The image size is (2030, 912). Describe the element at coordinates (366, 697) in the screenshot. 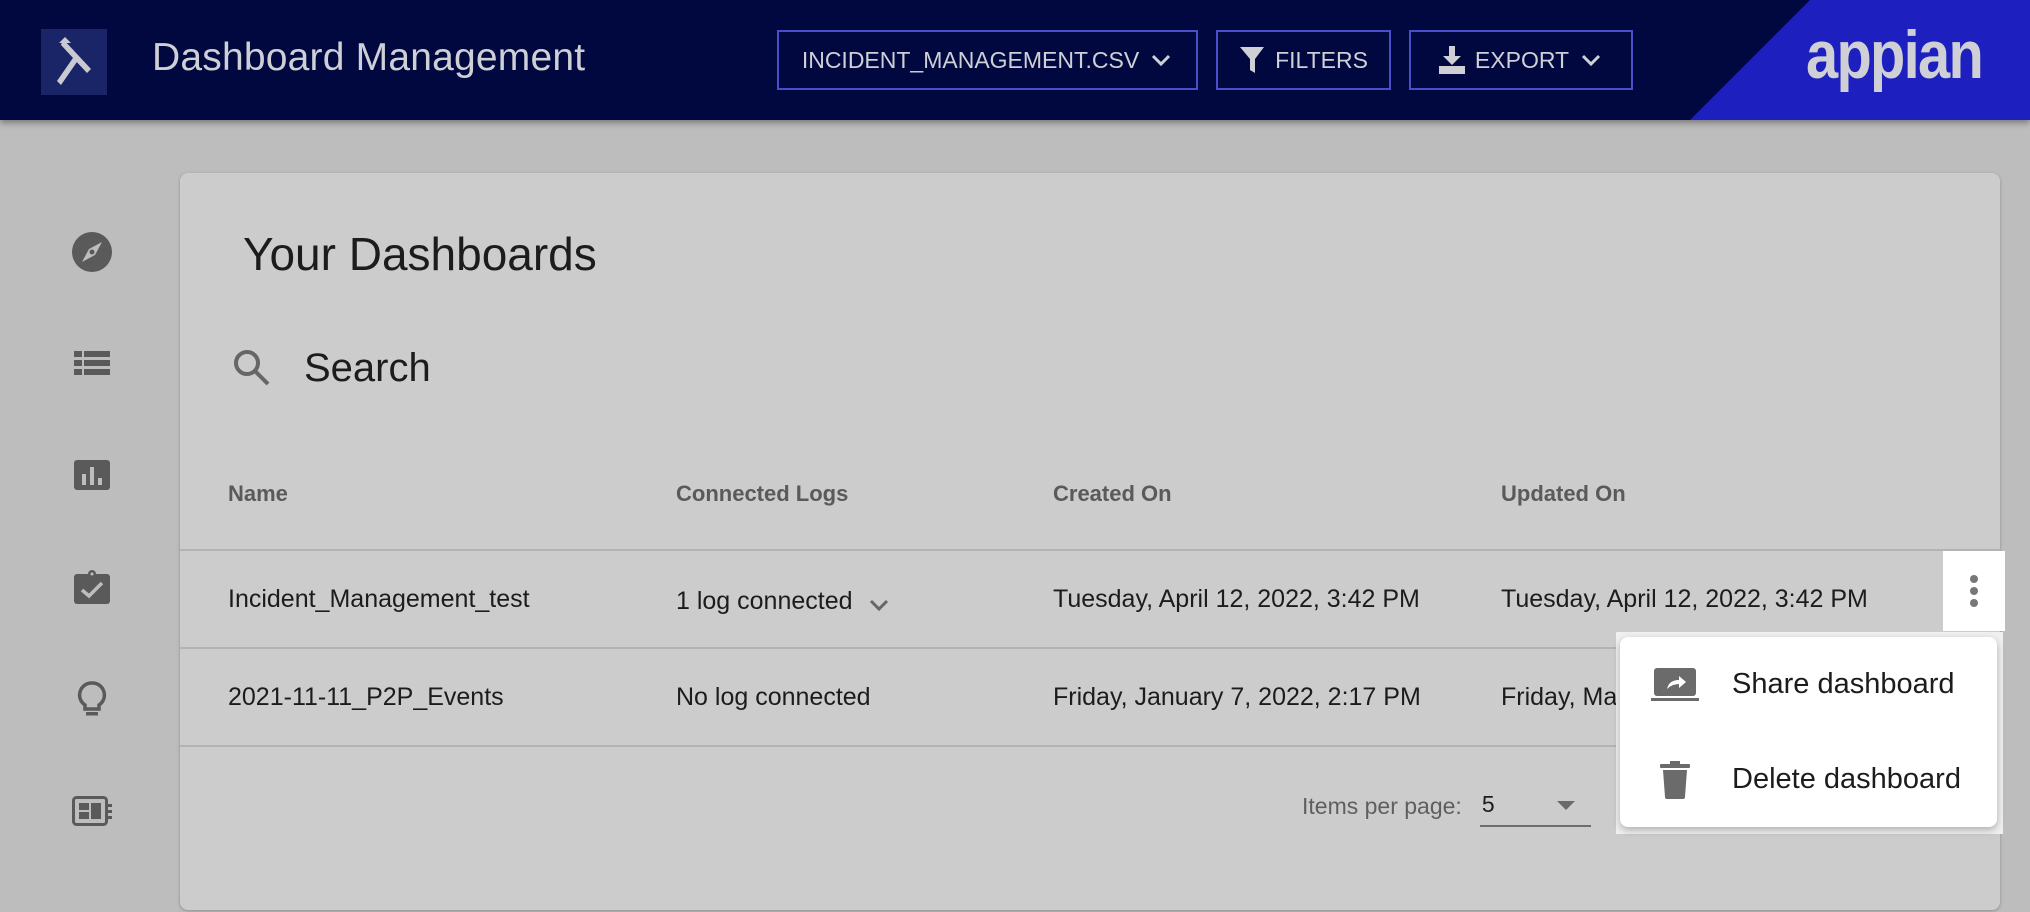

I see `dashboard-name: 2021-11-11_P2P_Events` at that location.